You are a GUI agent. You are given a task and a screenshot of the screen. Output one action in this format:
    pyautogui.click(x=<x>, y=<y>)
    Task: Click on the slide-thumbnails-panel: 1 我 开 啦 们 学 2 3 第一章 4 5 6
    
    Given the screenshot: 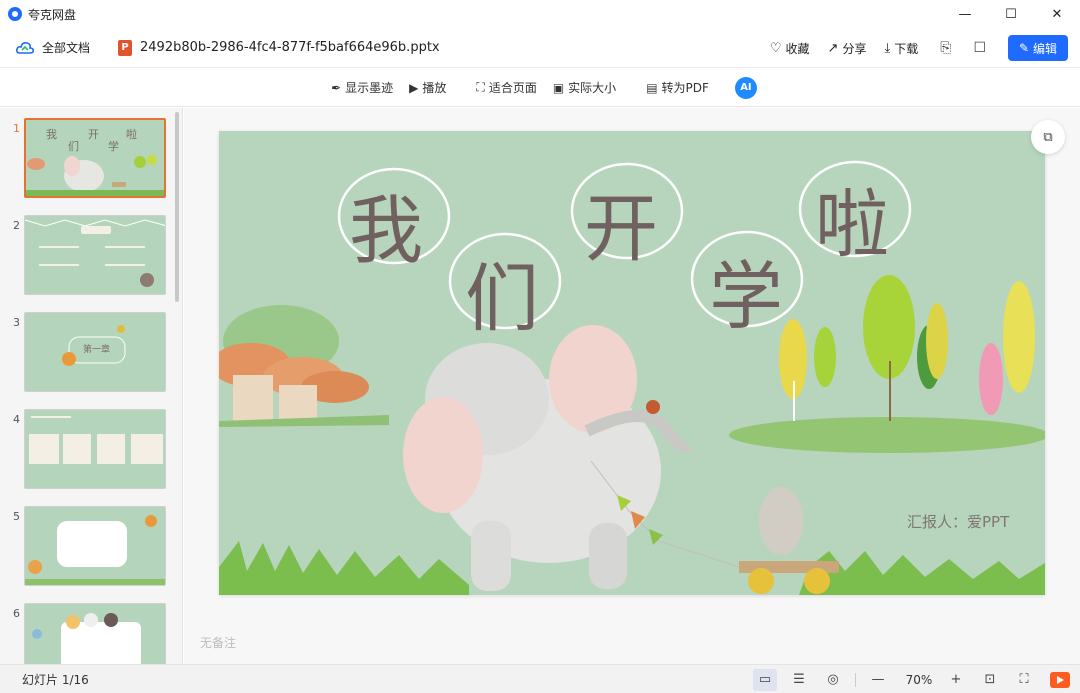 What is the action you would take?
    pyautogui.click(x=91, y=386)
    